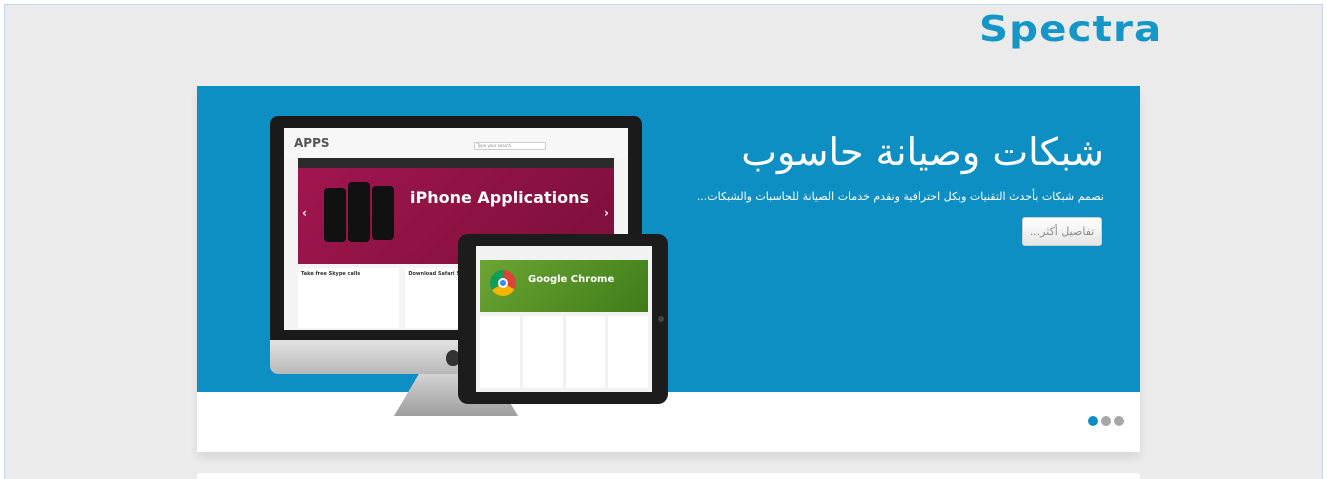 This screenshot has height=479, width=1327. I want to click on screen-header: APPS Type your search, so click(456, 143).